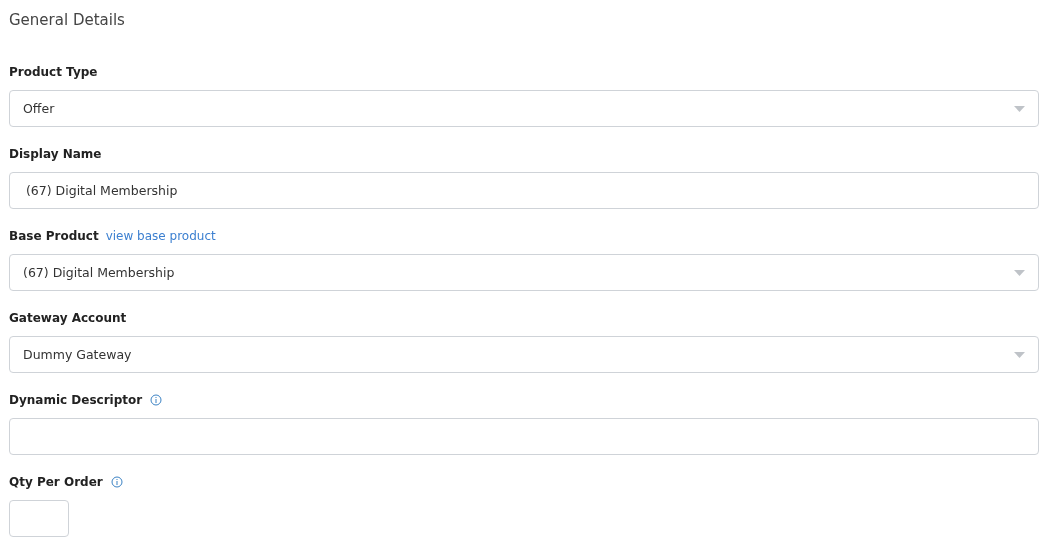  I want to click on field-label: Gateway Account, so click(68, 318).